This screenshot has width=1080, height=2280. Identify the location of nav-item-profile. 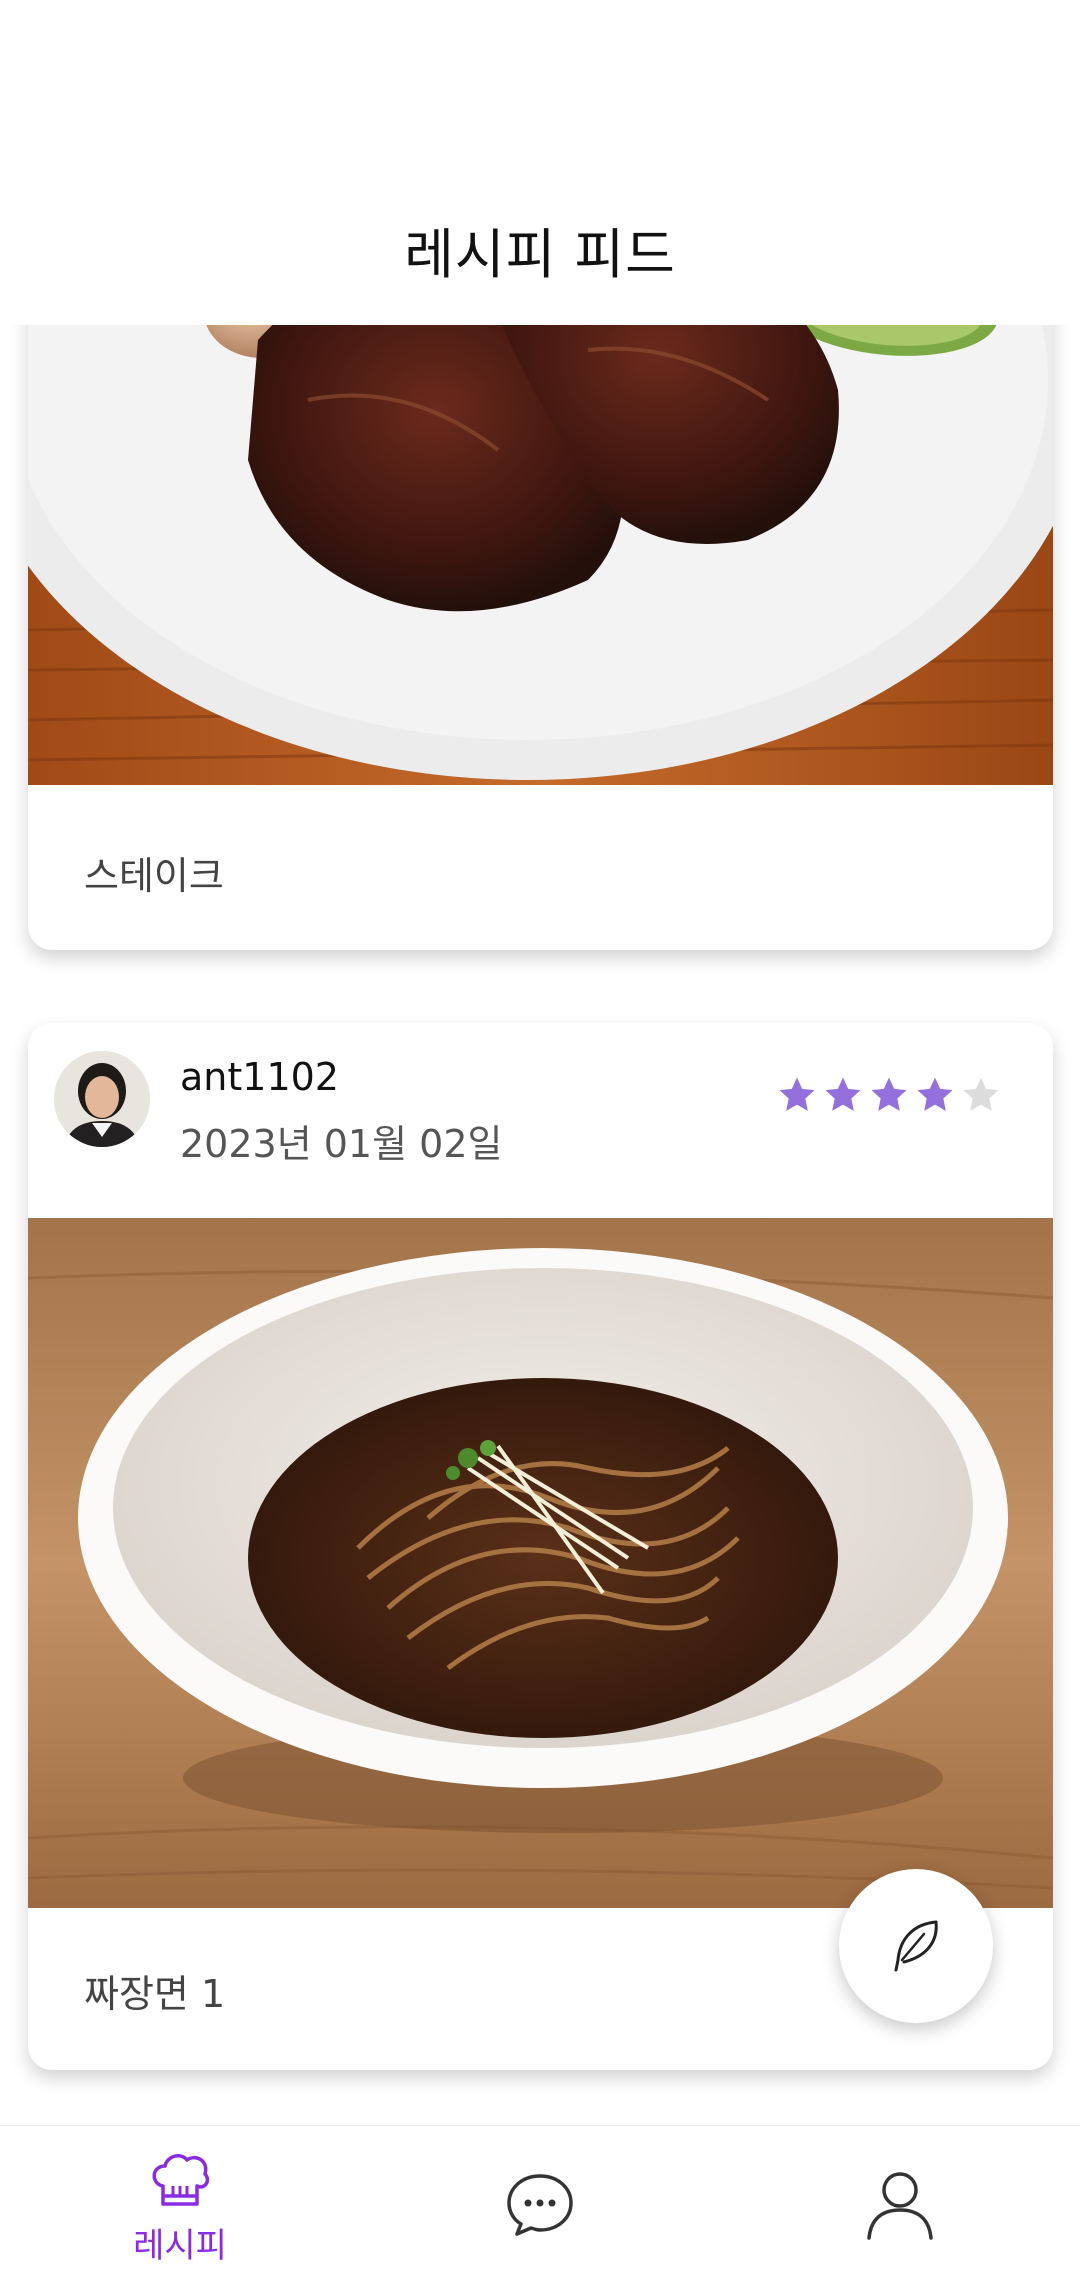
(900, 2203).